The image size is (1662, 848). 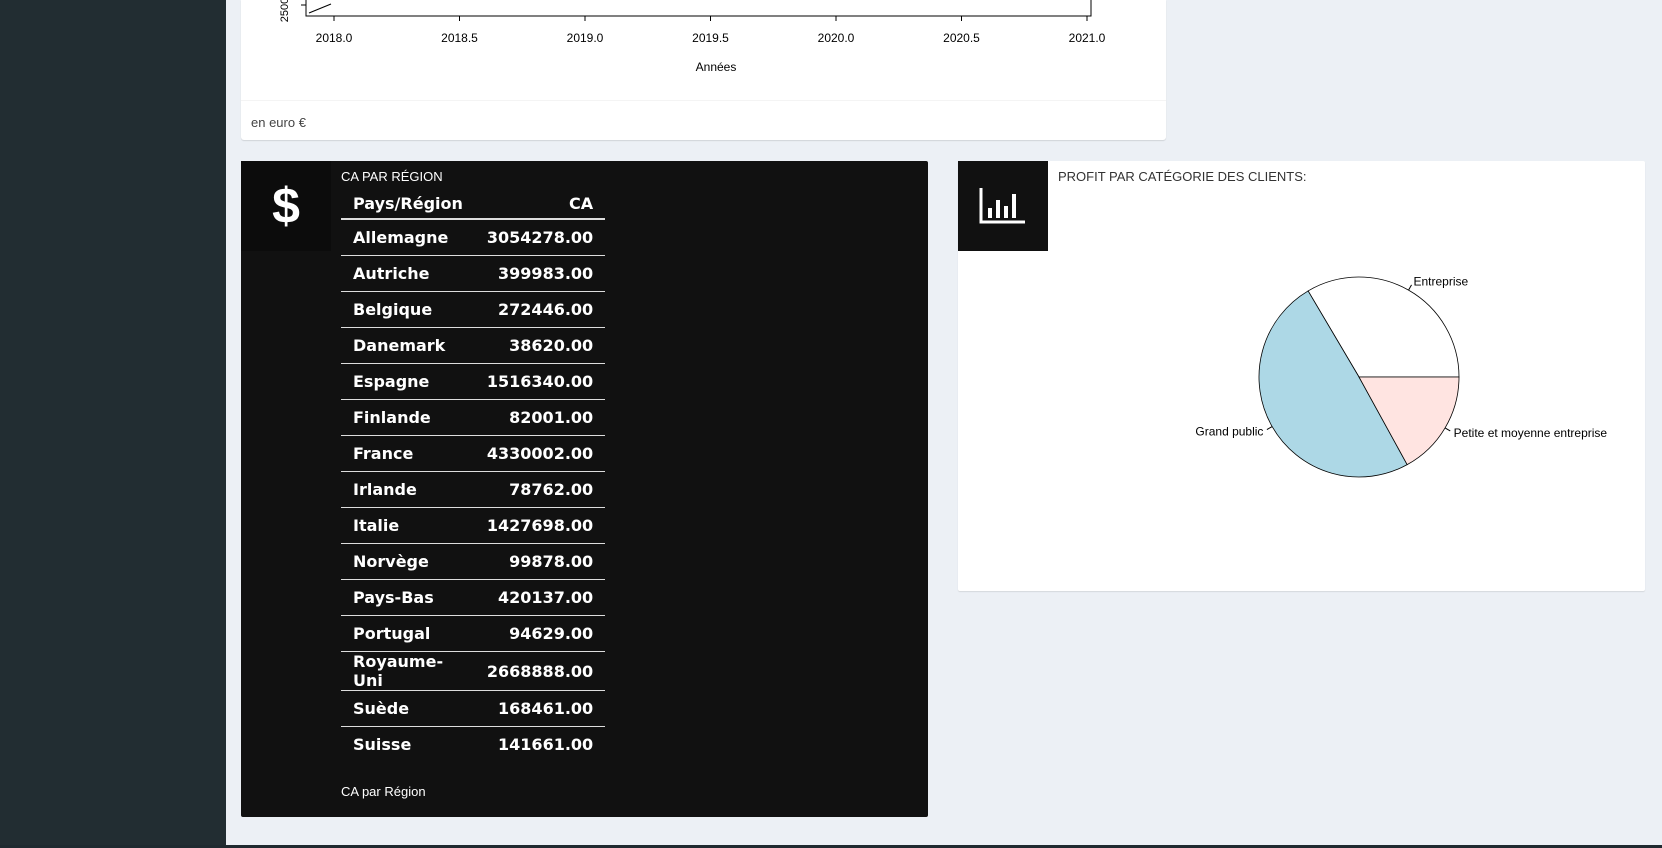 I want to click on country-cell: Suède, so click(x=408, y=708).